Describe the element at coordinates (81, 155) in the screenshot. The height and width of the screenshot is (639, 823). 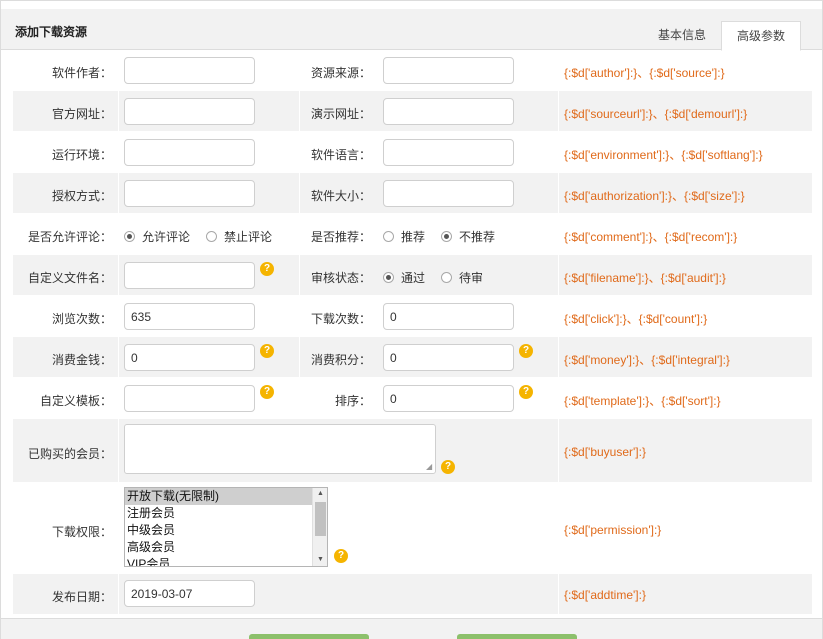
I see `environment-label: 运行环境：` at that location.